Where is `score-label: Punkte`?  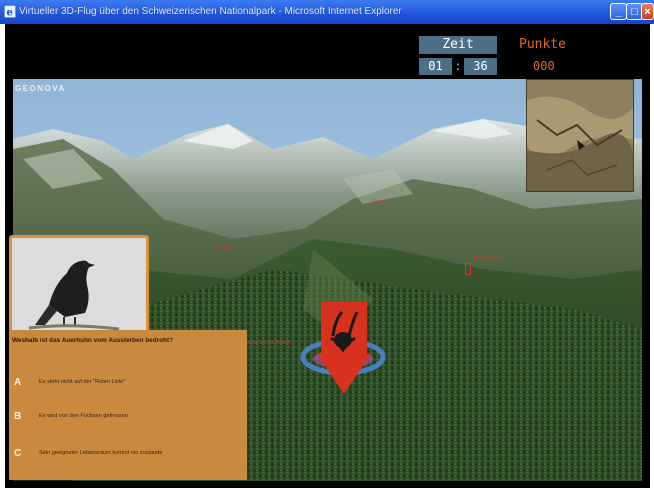
score-label: Punkte is located at coordinates (542, 44).